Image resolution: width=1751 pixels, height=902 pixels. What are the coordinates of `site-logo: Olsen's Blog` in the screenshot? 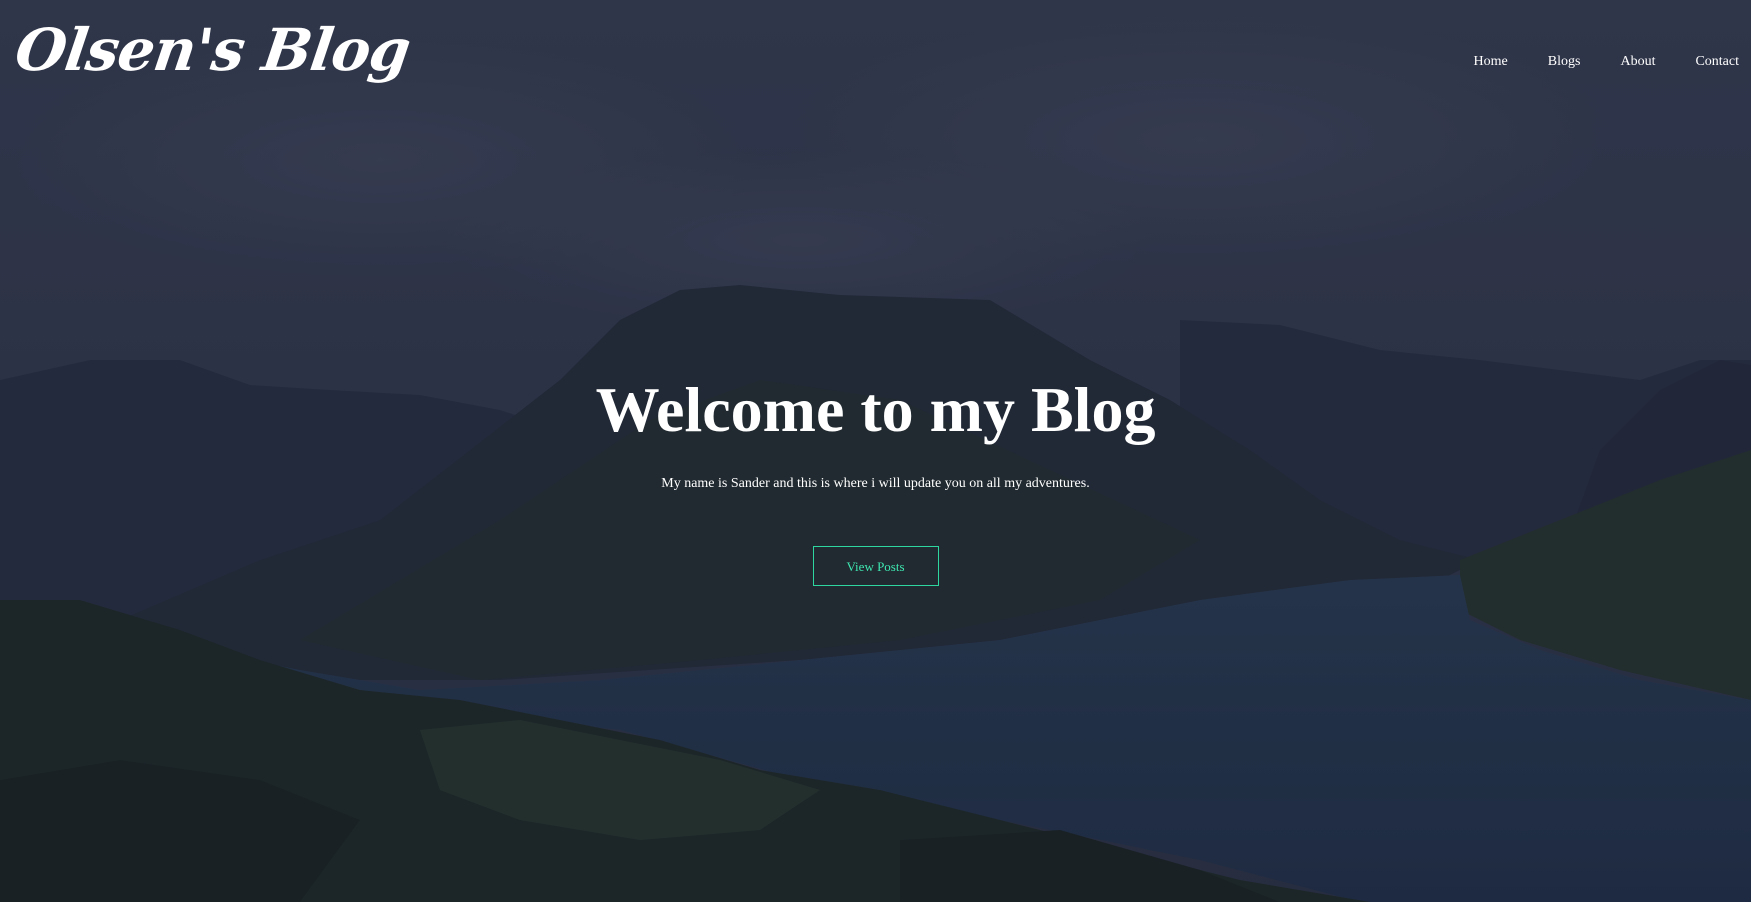 It's located at (212, 51).